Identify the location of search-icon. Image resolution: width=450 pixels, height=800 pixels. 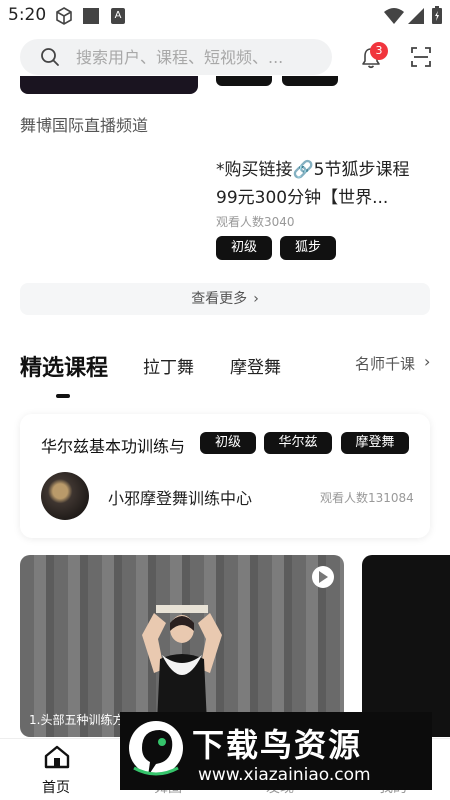
(50, 57).